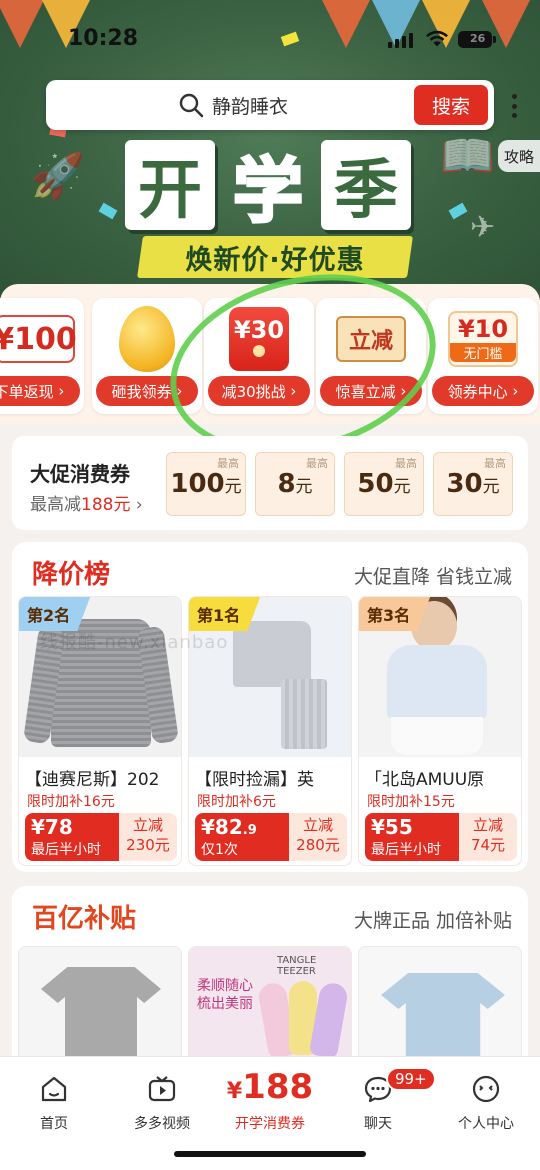 This screenshot has width=540, height=1170. I want to click on nav-chat: 99+ 聊天, so click(380, 1098).